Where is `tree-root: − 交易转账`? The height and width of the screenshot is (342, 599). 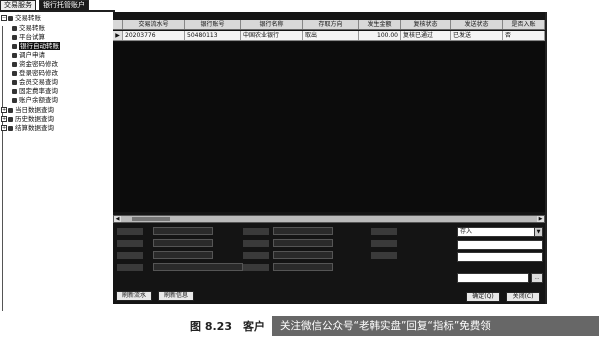
tree-root: − 交易转账 is located at coordinates (21, 18).